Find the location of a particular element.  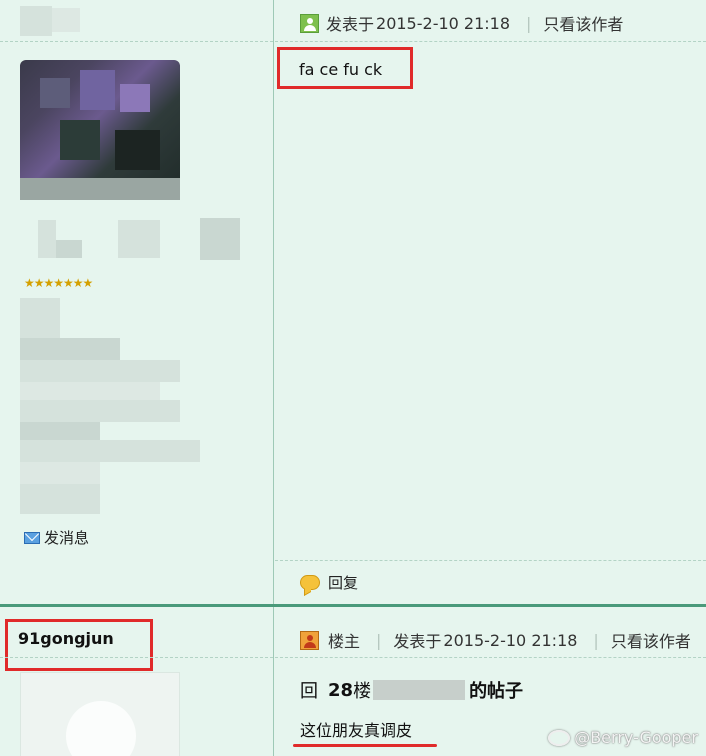

host-icon is located at coordinates (309, 640).